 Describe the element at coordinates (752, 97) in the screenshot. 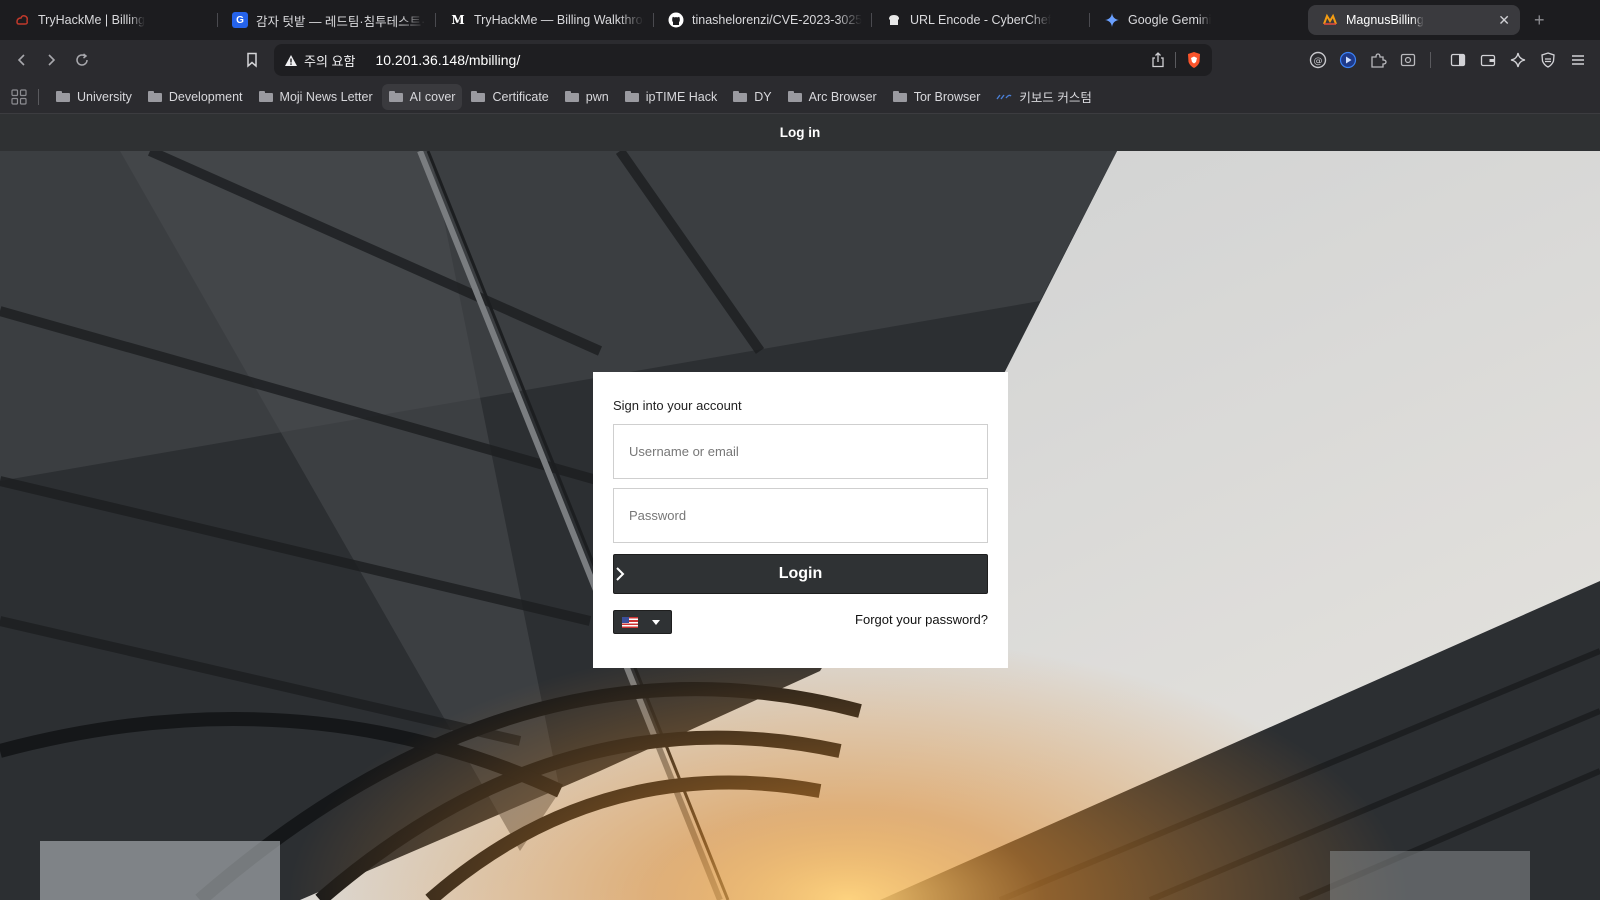

I see `bookmark-dy: DY` at that location.